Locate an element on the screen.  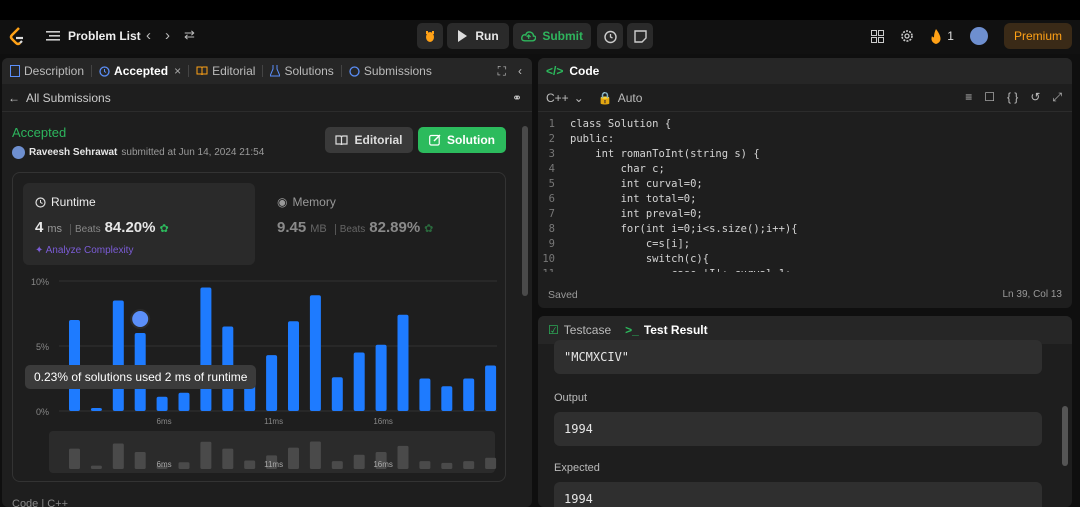
share-link-icon: ⚭ is located at coordinates (517, 98).